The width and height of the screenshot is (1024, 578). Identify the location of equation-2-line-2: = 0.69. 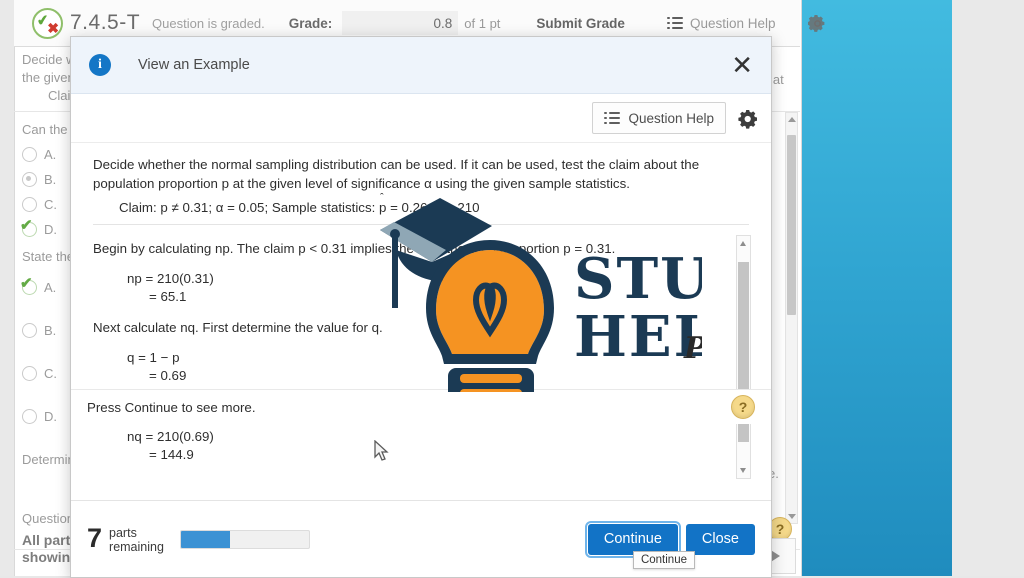
(168, 375).